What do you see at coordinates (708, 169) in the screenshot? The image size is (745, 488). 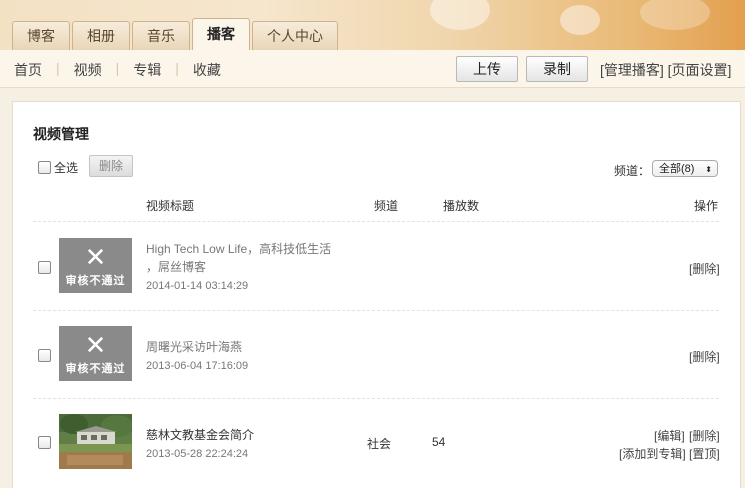 I see `chevron-updown-icon: ⬍` at bounding box center [708, 169].